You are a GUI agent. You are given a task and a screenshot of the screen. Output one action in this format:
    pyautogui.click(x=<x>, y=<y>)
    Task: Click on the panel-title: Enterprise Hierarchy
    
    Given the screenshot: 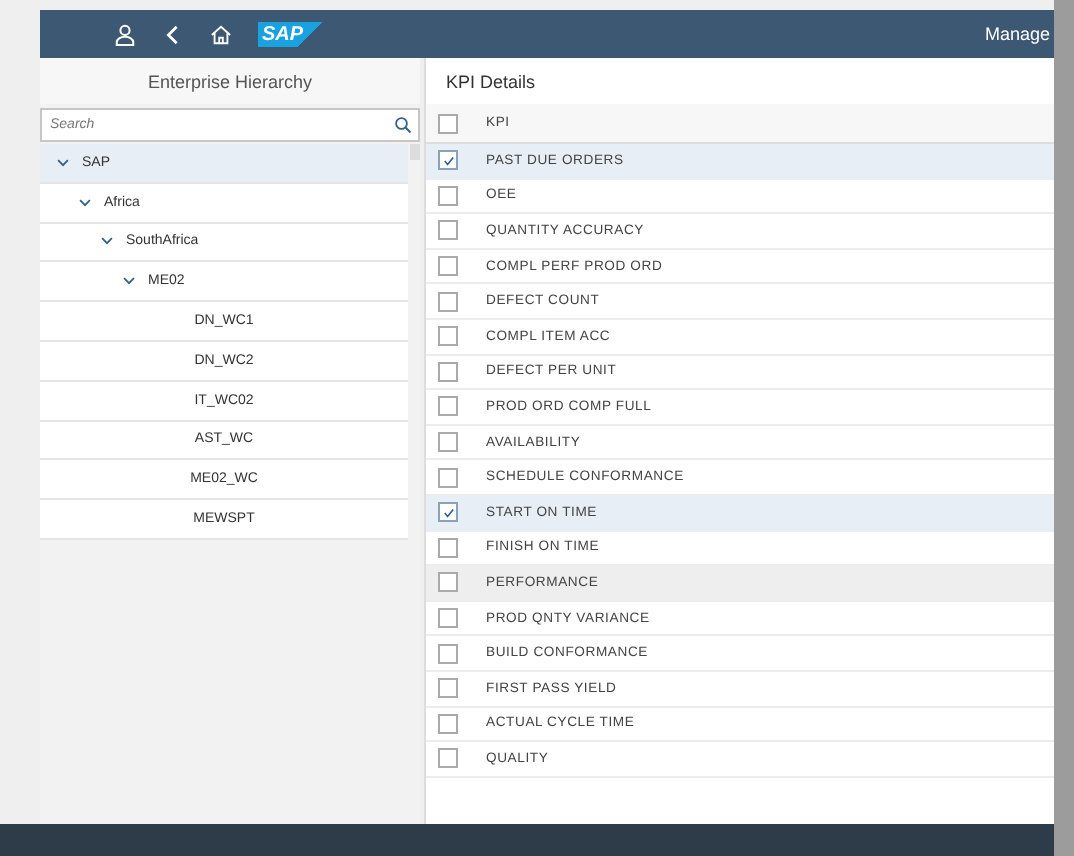 What is the action you would take?
    pyautogui.click(x=230, y=81)
    